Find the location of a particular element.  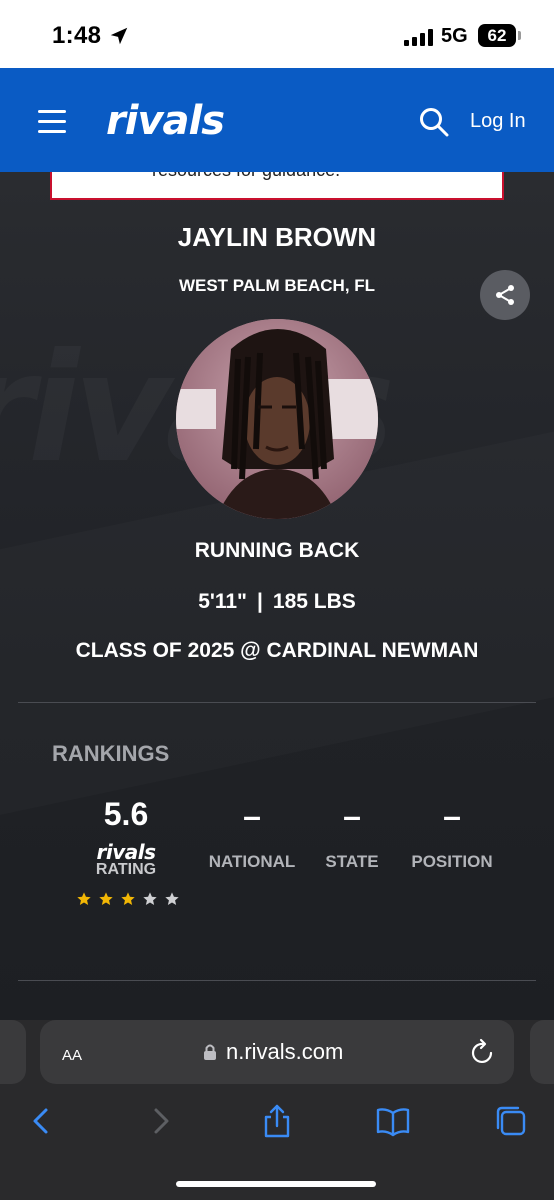

bookmarks-icon is located at coordinates (393, 1121).